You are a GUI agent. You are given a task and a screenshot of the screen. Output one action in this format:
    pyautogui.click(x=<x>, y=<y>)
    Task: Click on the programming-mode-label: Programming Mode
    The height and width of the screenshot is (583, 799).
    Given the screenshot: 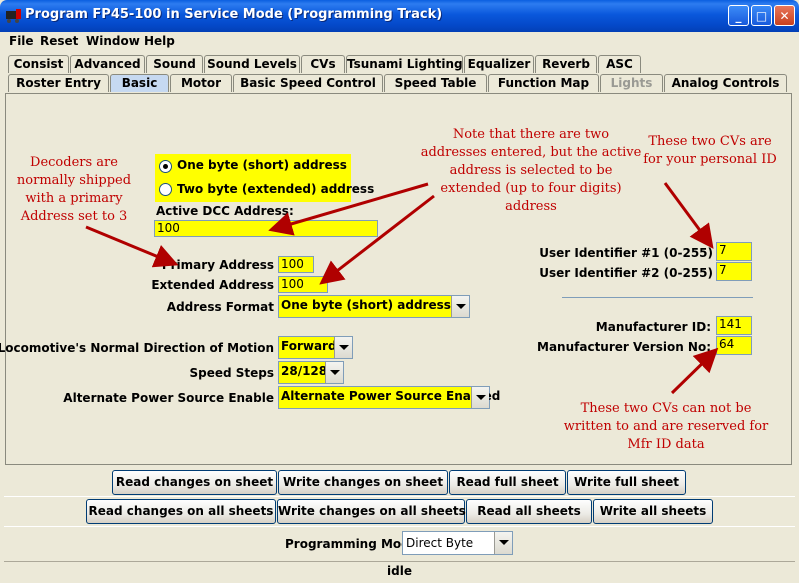 What is the action you would take?
    pyautogui.click(x=351, y=544)
    